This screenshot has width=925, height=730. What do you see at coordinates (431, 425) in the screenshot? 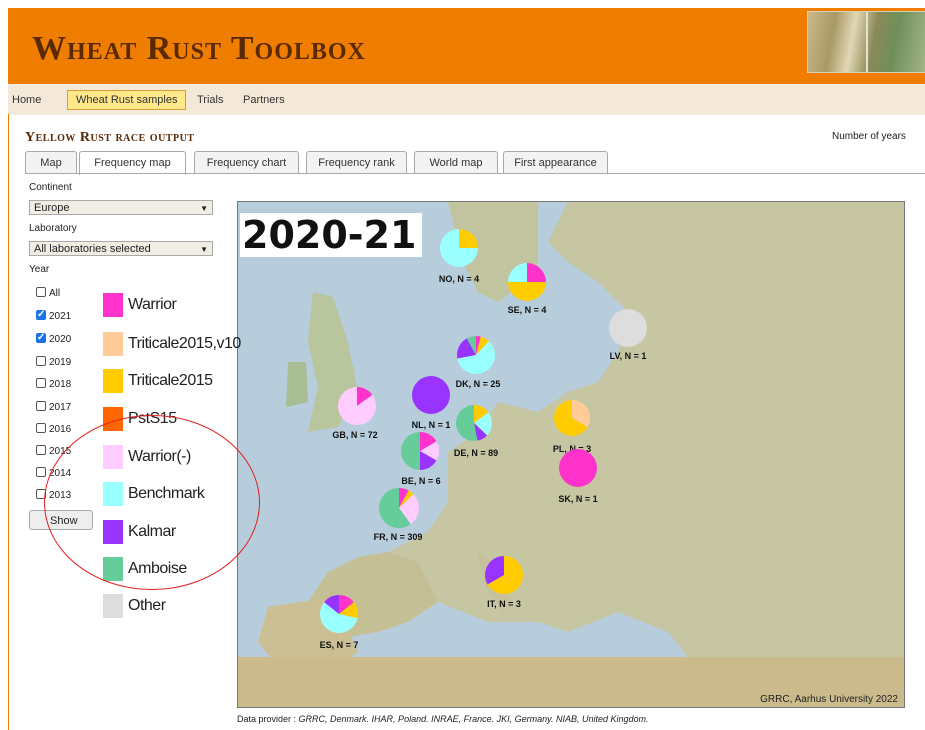
I see `pie-label: NL, N = 1` at bounding box center [431, 425].